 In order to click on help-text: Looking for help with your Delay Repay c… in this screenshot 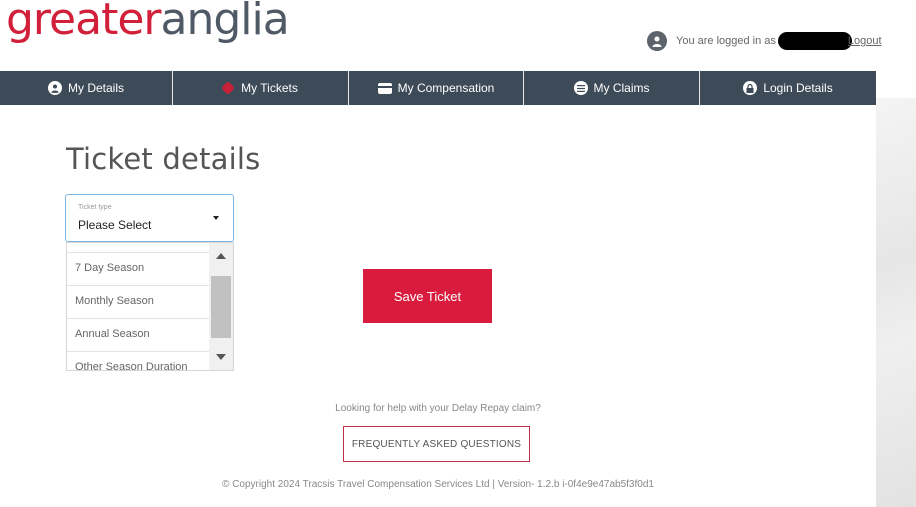, I will do `click(438, 408)`.